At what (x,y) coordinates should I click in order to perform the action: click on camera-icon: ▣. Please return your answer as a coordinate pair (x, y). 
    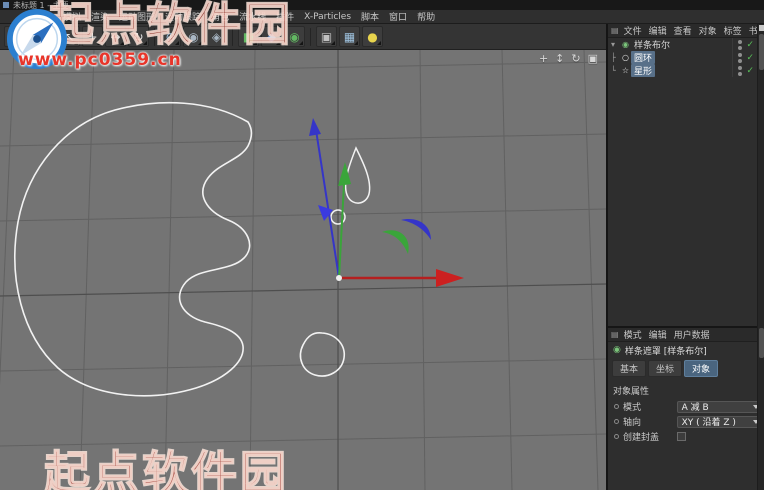
    Looking at the image, I should click on (326, 36).